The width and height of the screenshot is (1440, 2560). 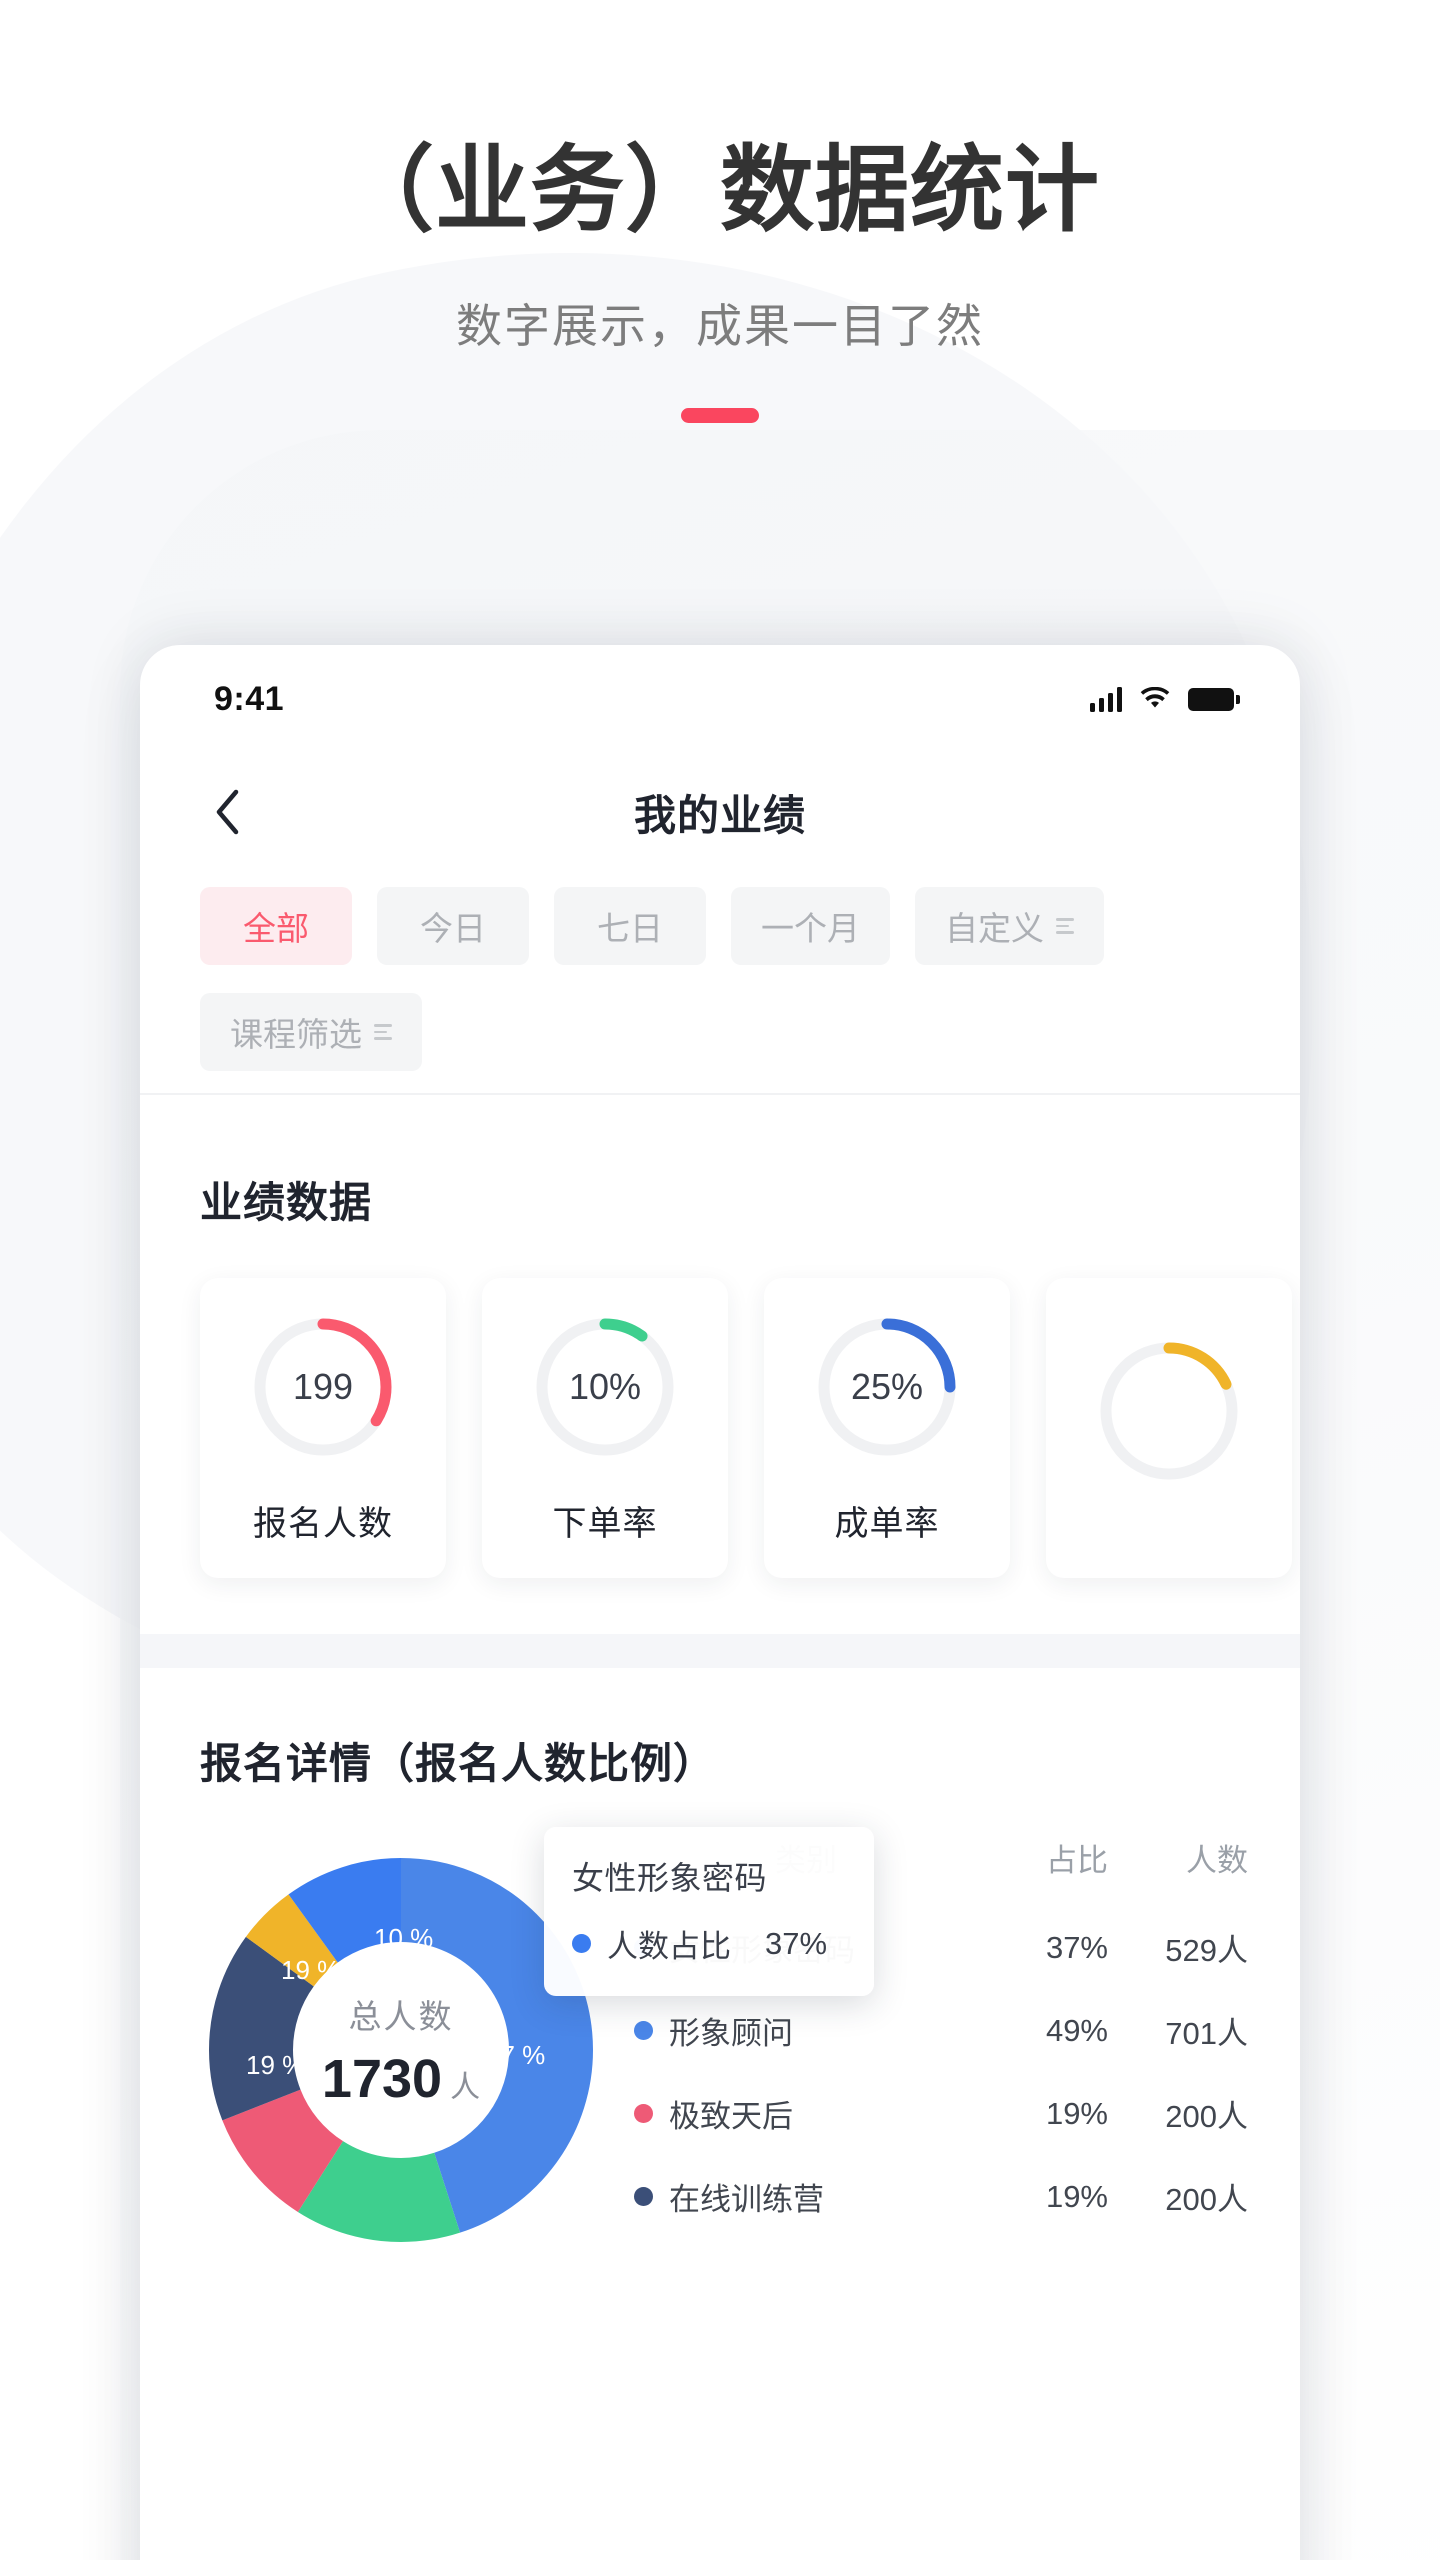 What do you see at coordinates (605, 1523) in the screenshot?
I see `stat-name-1: 下单率` at bounding box center [605, 1523].